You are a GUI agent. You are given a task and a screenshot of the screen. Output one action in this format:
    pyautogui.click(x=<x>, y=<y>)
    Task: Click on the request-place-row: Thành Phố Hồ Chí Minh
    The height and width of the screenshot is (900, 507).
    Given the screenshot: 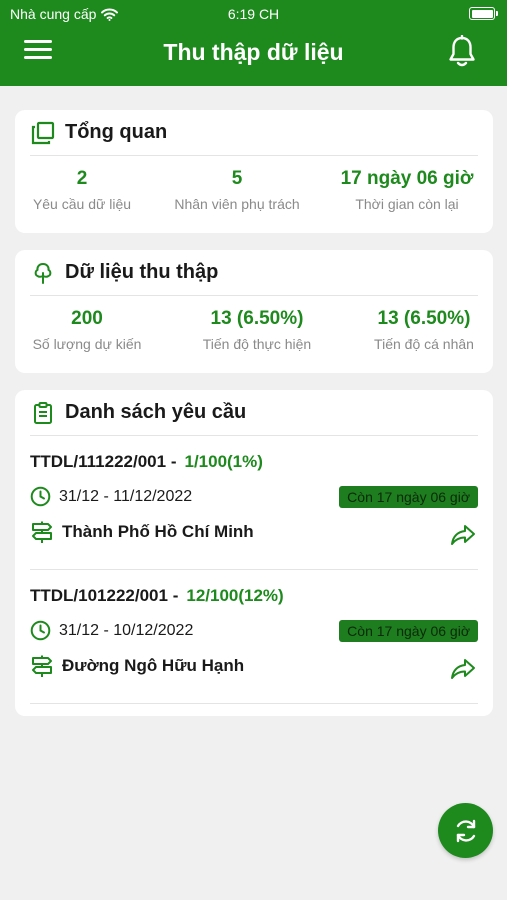 What is the action you would take?
    pyautogui.click(x=142, y=532)
    